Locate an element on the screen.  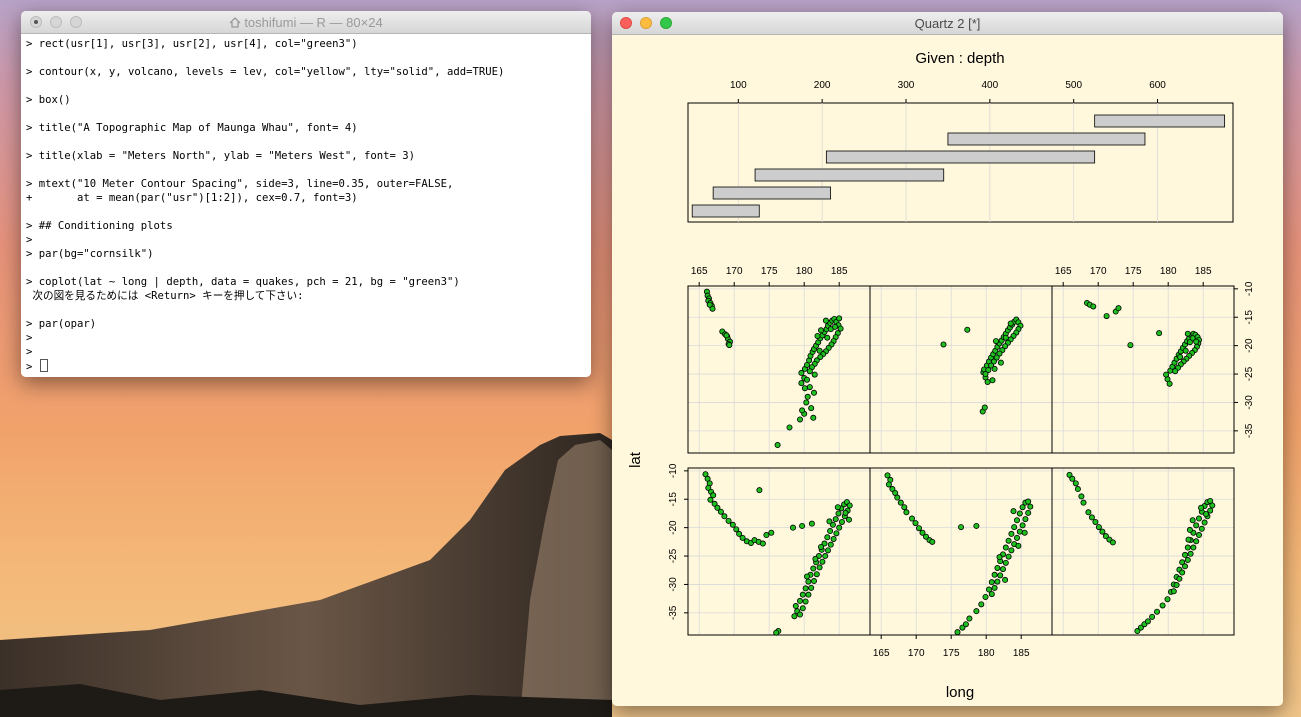
console-line: > ## Conditioning plots is located at coordinates (99, 226).